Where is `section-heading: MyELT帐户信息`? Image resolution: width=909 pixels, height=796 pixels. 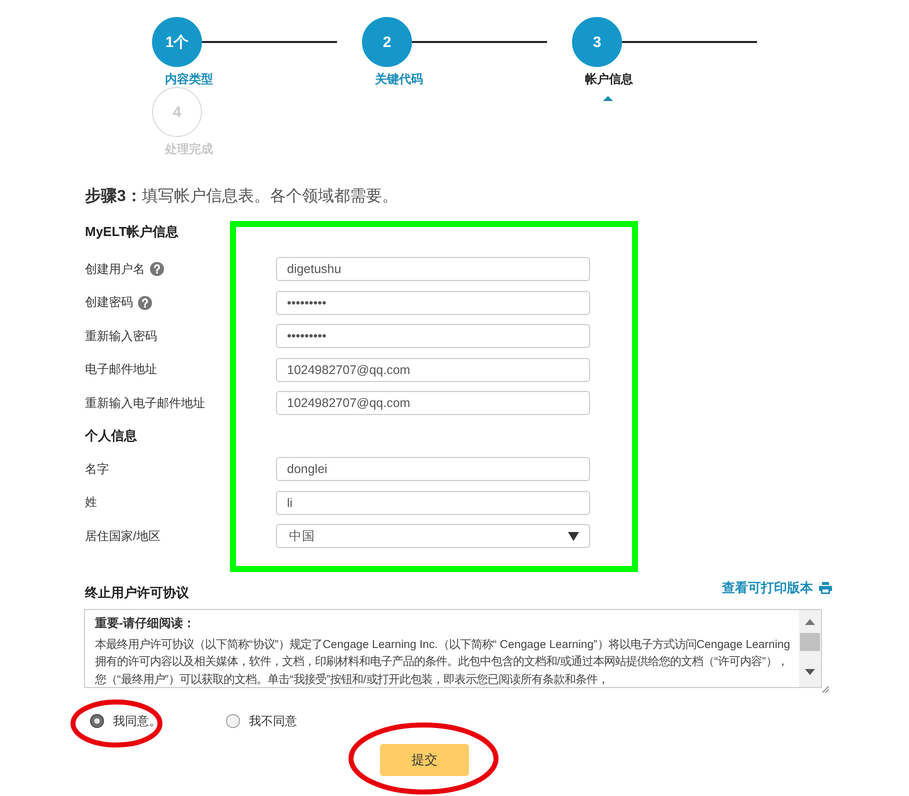
section-heading: MyELT帐户信息 is located at coordinates (132, 232).